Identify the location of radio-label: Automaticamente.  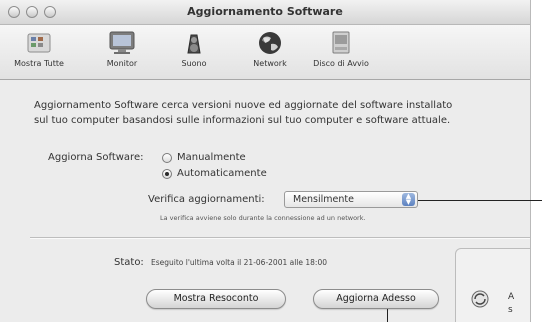
(222, 173).